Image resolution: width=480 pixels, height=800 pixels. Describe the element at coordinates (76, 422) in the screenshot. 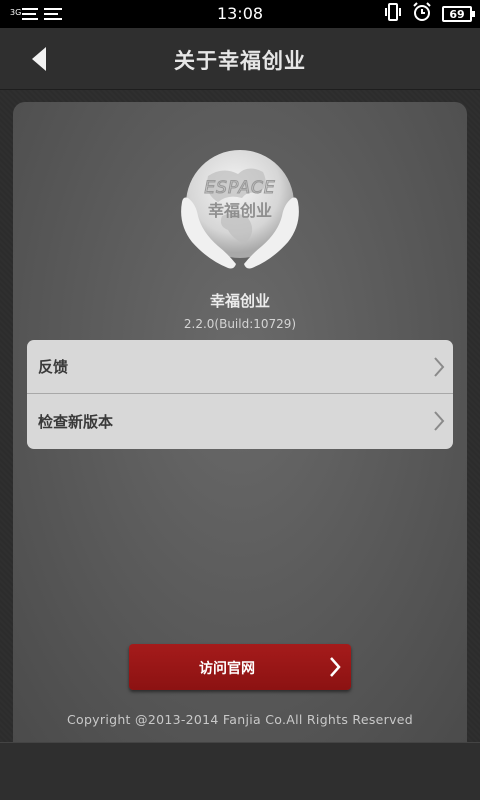

I see `menu-item-label: 检查新版本` at that location.